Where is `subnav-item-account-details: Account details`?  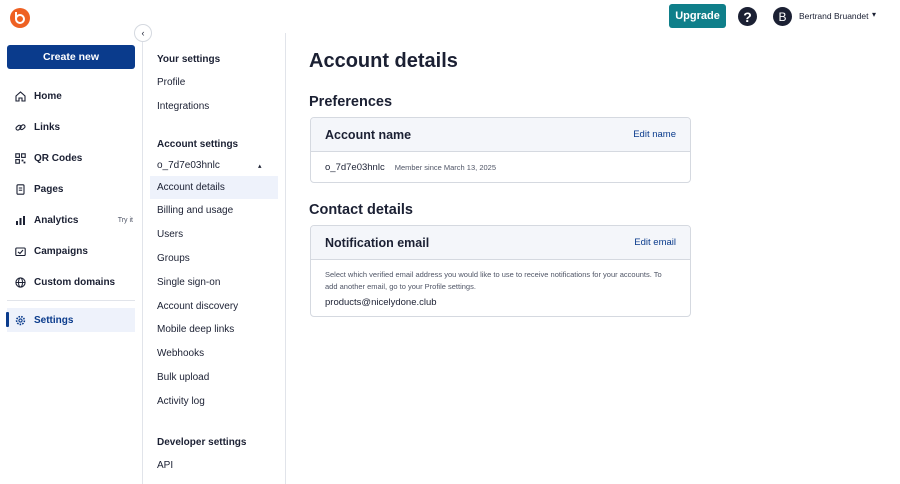 subnav-item-account-details: Account details is located at coordinates (214, 187).